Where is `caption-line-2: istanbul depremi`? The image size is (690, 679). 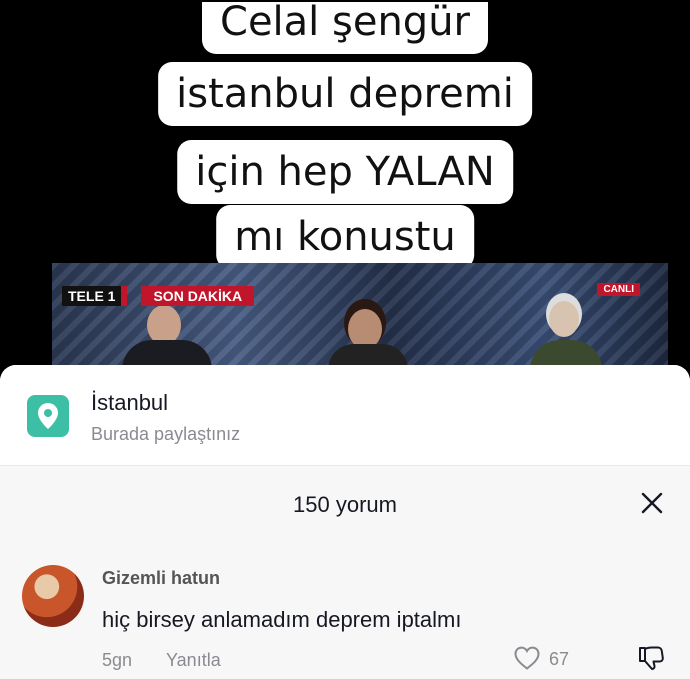 caption-line-2: istanbul depremi is located at coordinates (345, 94).